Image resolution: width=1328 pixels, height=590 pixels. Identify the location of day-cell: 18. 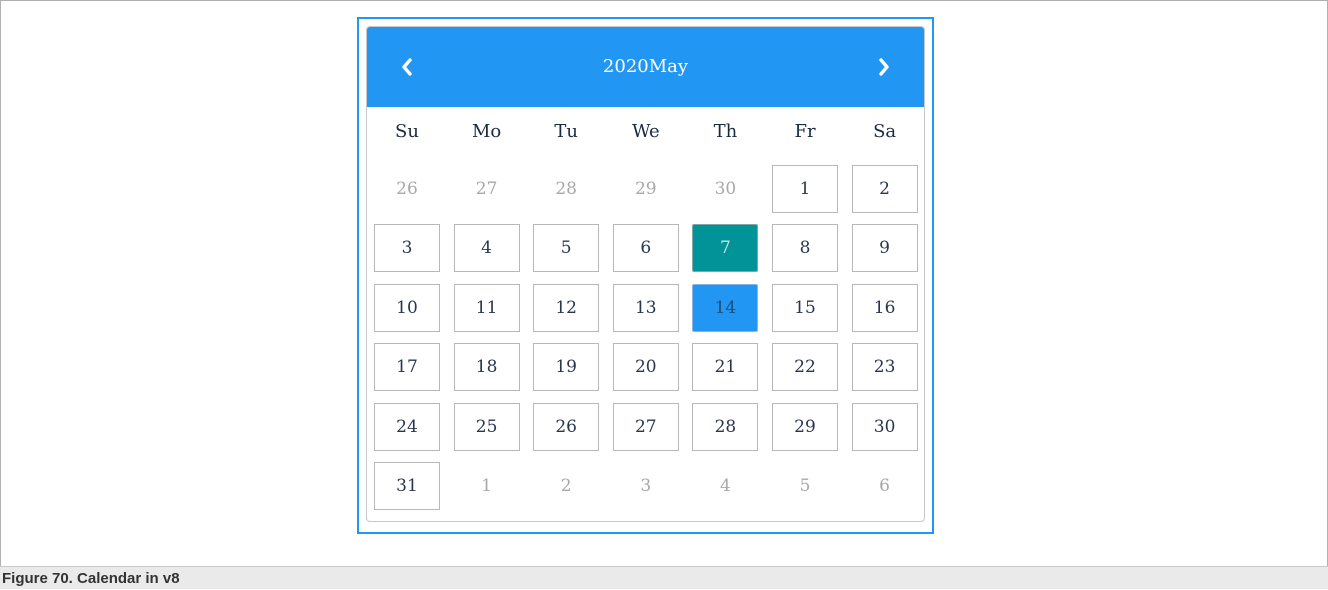
(486, 367).